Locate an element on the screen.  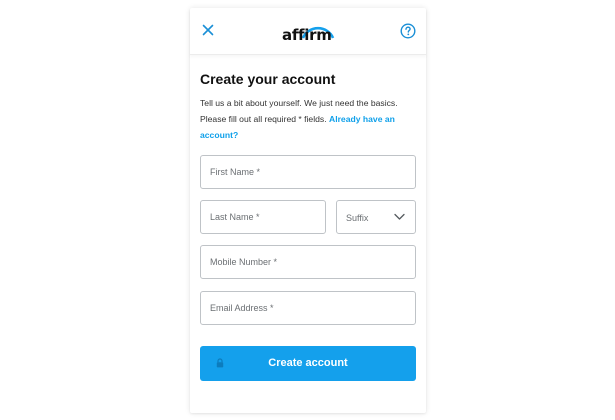
mobile-number-input is located at coordinates (308, 262).